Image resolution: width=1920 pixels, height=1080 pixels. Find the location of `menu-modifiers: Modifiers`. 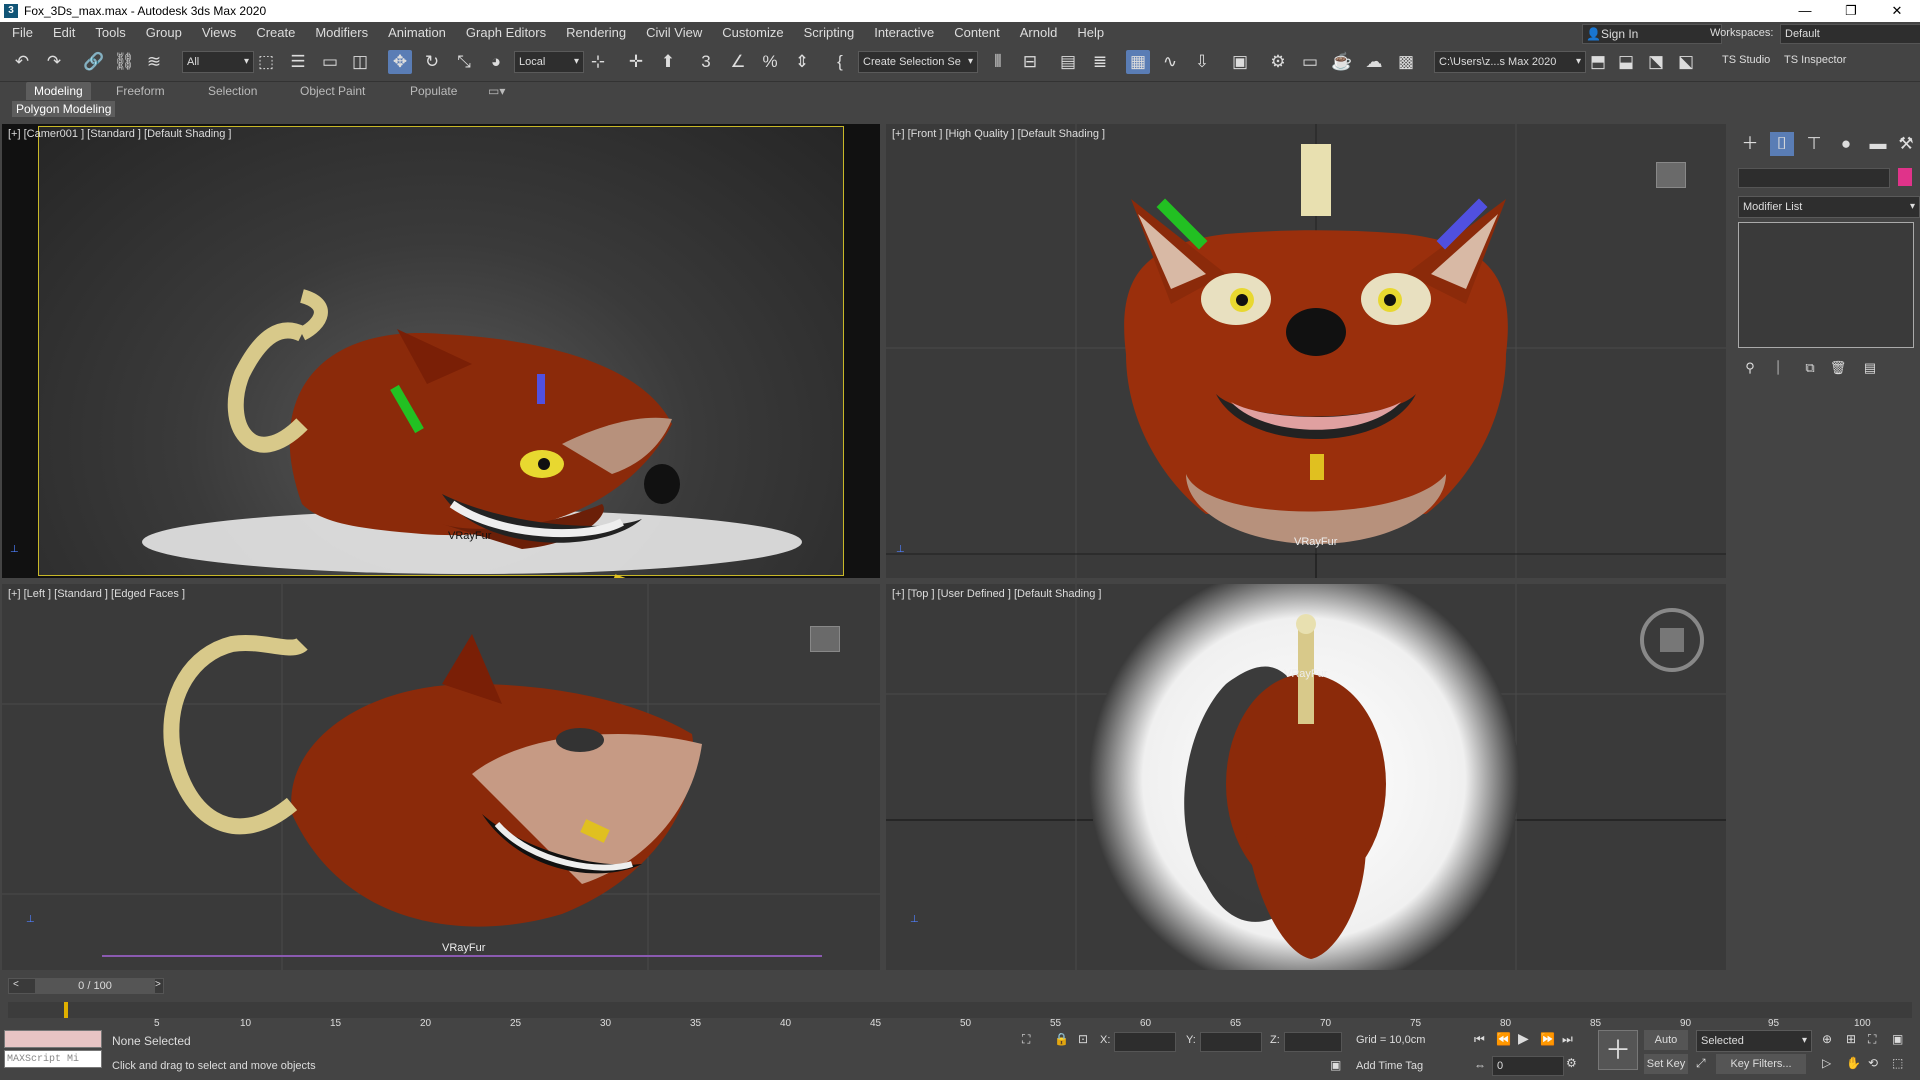

menu-modifiers: Modifiers is located at coordinates (341, 33).